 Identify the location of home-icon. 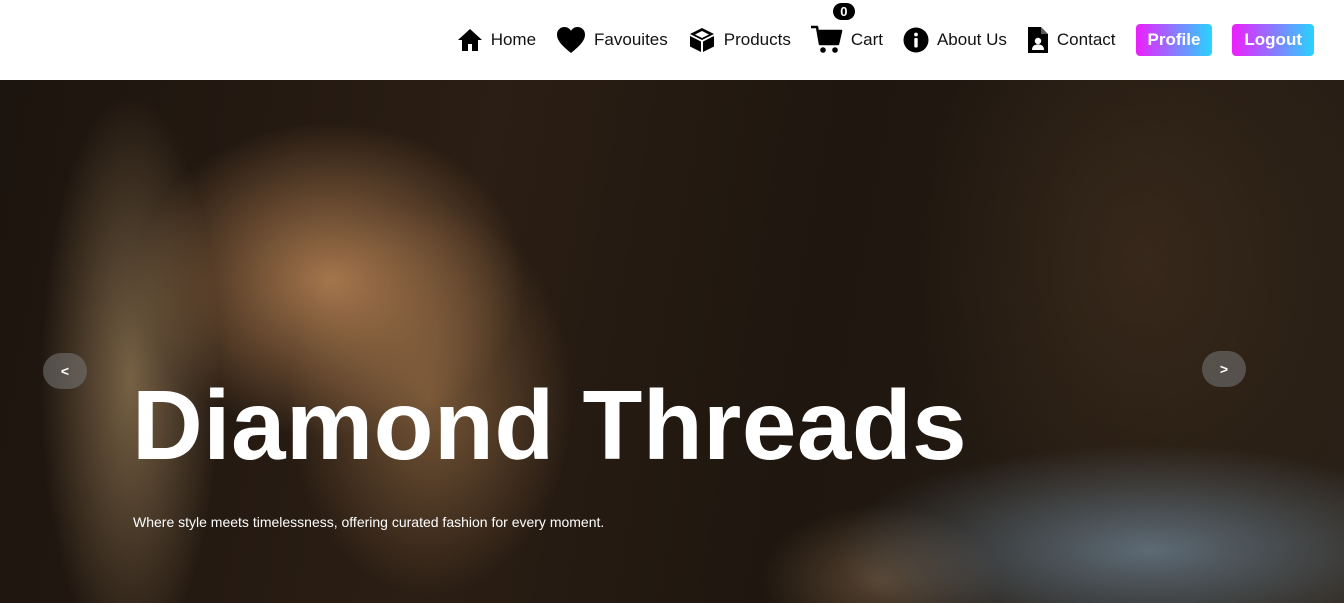
(470, 40).